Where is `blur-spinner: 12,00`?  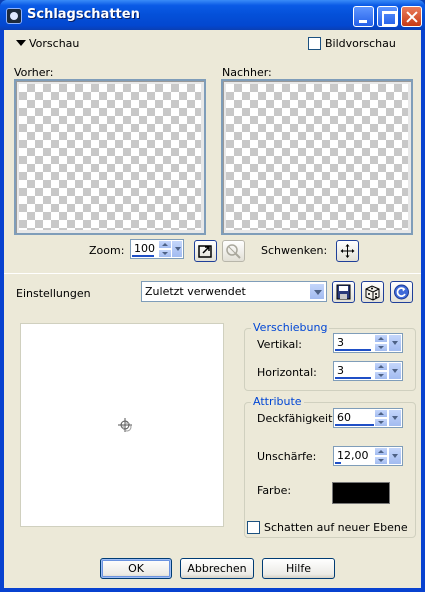
blur-spinner: 12,00 is located at coordinates (368, 456).